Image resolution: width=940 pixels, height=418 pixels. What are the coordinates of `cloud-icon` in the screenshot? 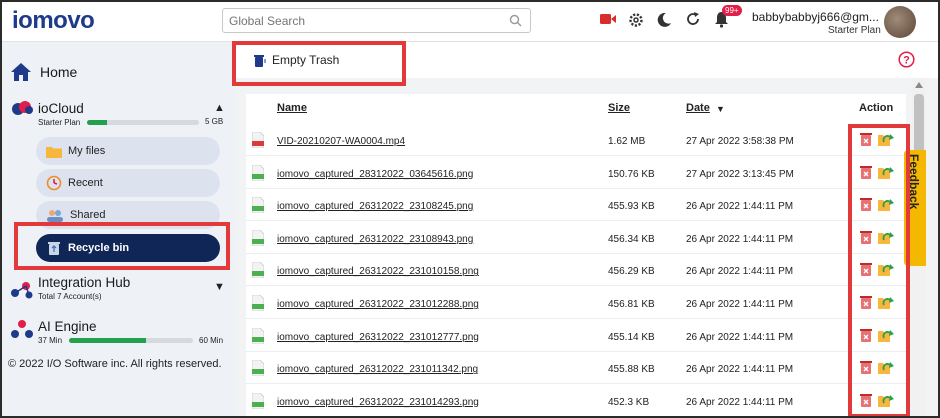 It's located at (22, 110).